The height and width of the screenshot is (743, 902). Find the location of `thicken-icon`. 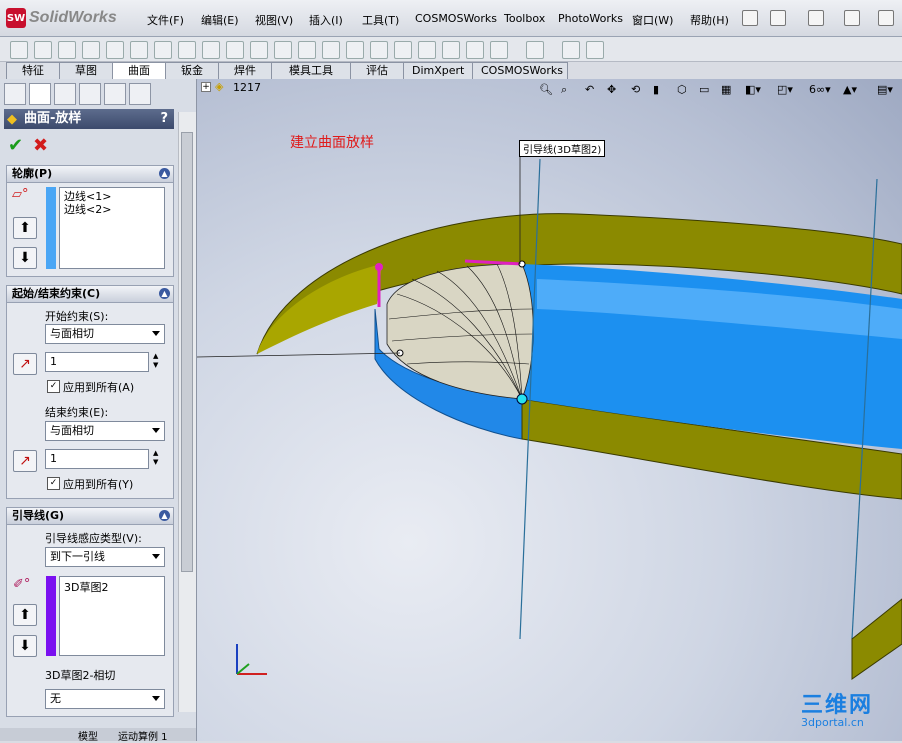

thicken-icon is located at coordinates (403, 50).